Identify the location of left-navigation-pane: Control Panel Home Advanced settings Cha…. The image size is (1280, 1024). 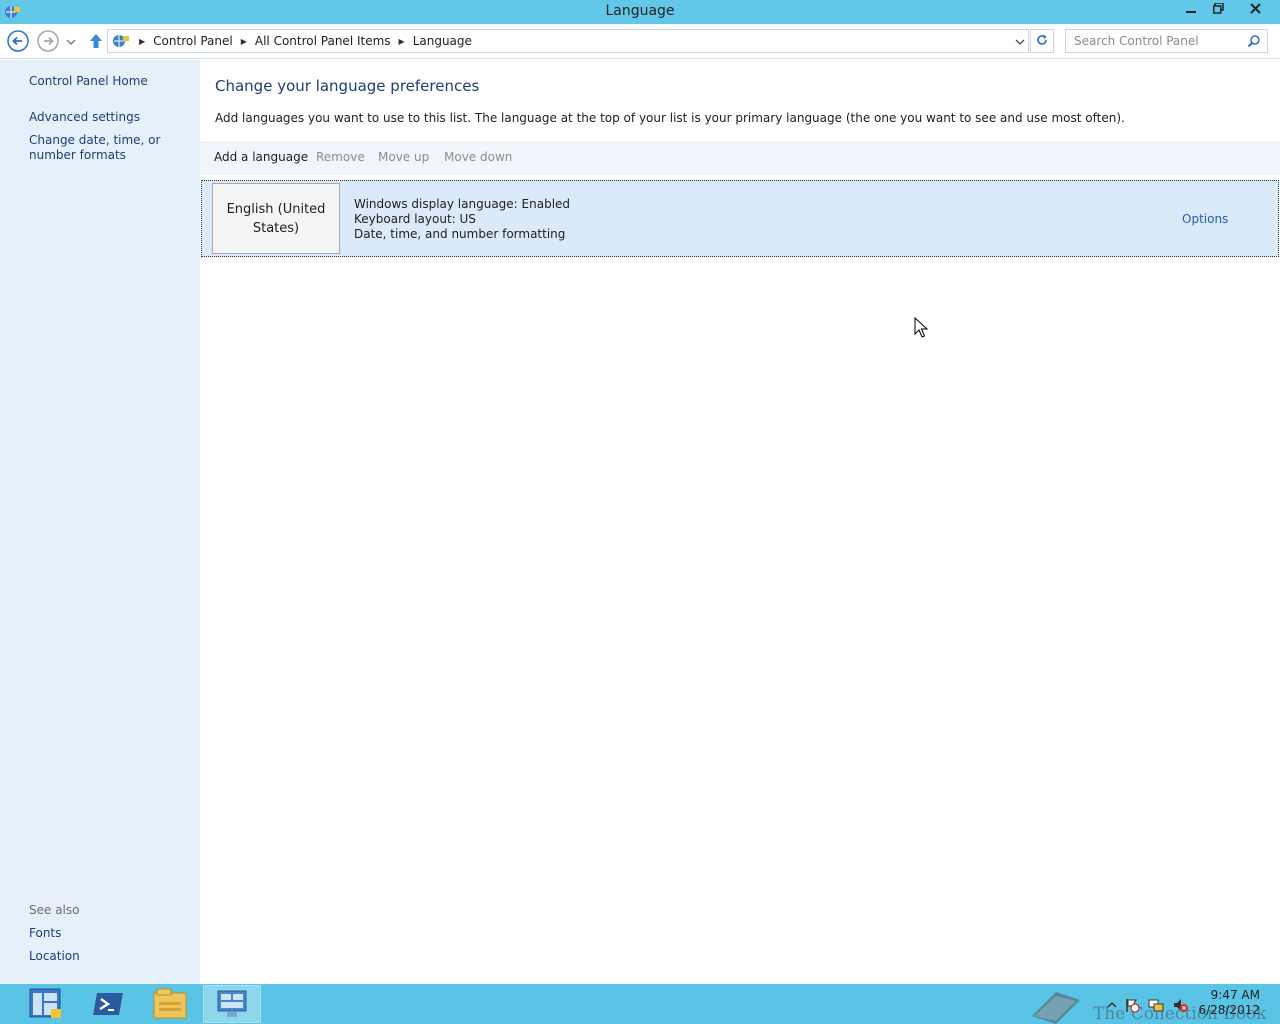
(100, 522).